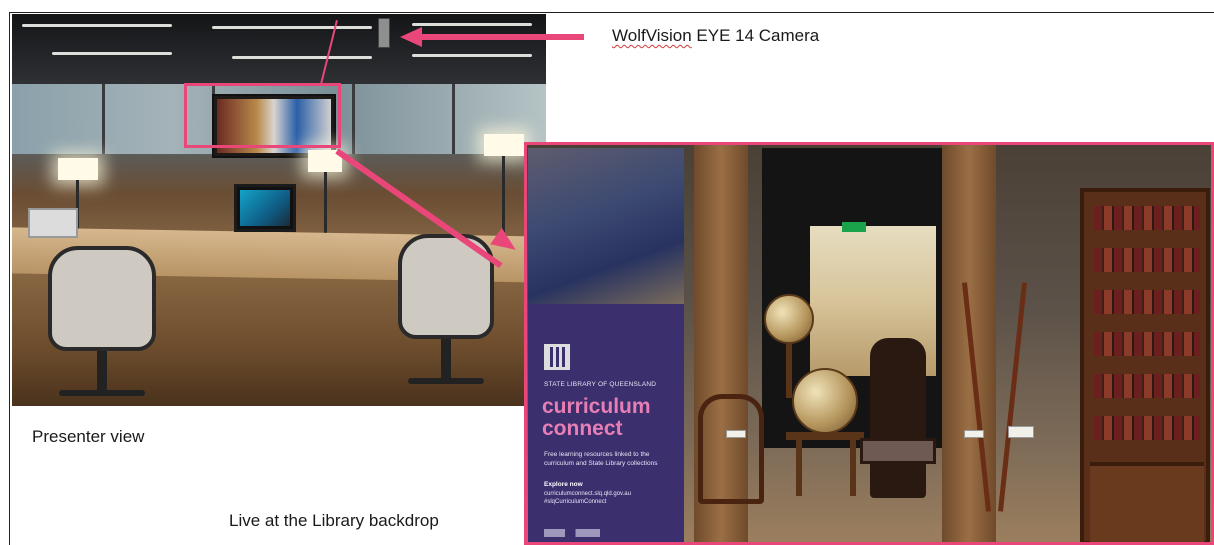 Image resolution: width=1214 pixels, height=545 pixels. I want to click on frame-top-rule, so click(611, 12).